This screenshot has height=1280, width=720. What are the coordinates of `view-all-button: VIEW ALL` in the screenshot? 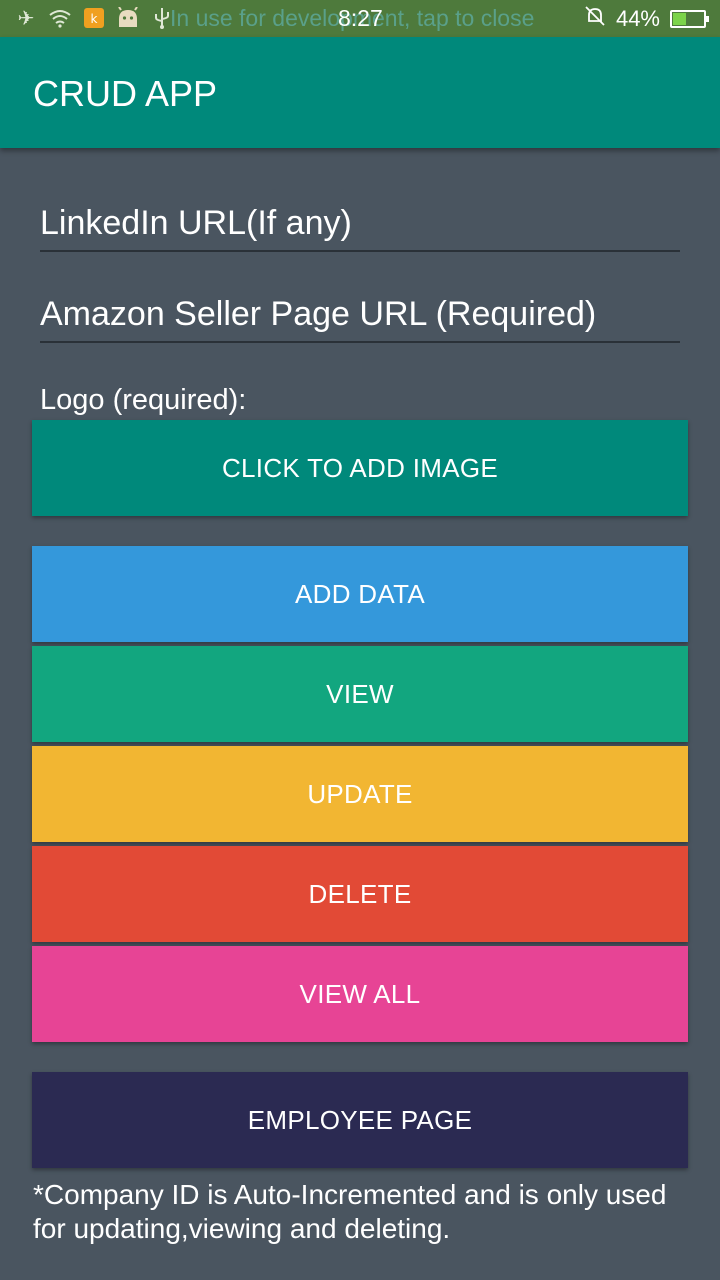 It's located at (360, 994).